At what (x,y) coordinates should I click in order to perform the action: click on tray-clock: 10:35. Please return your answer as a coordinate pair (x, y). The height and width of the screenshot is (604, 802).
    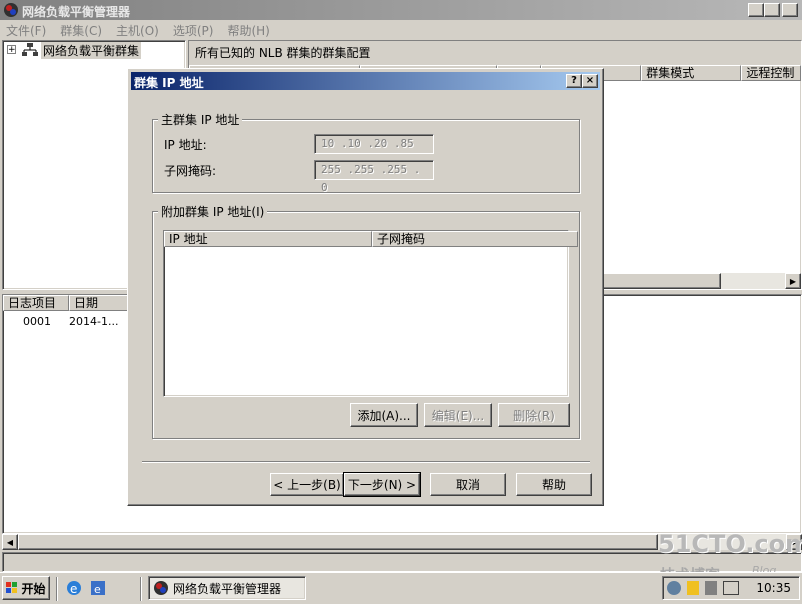
    Looking at the image, I should click on (773, 588).